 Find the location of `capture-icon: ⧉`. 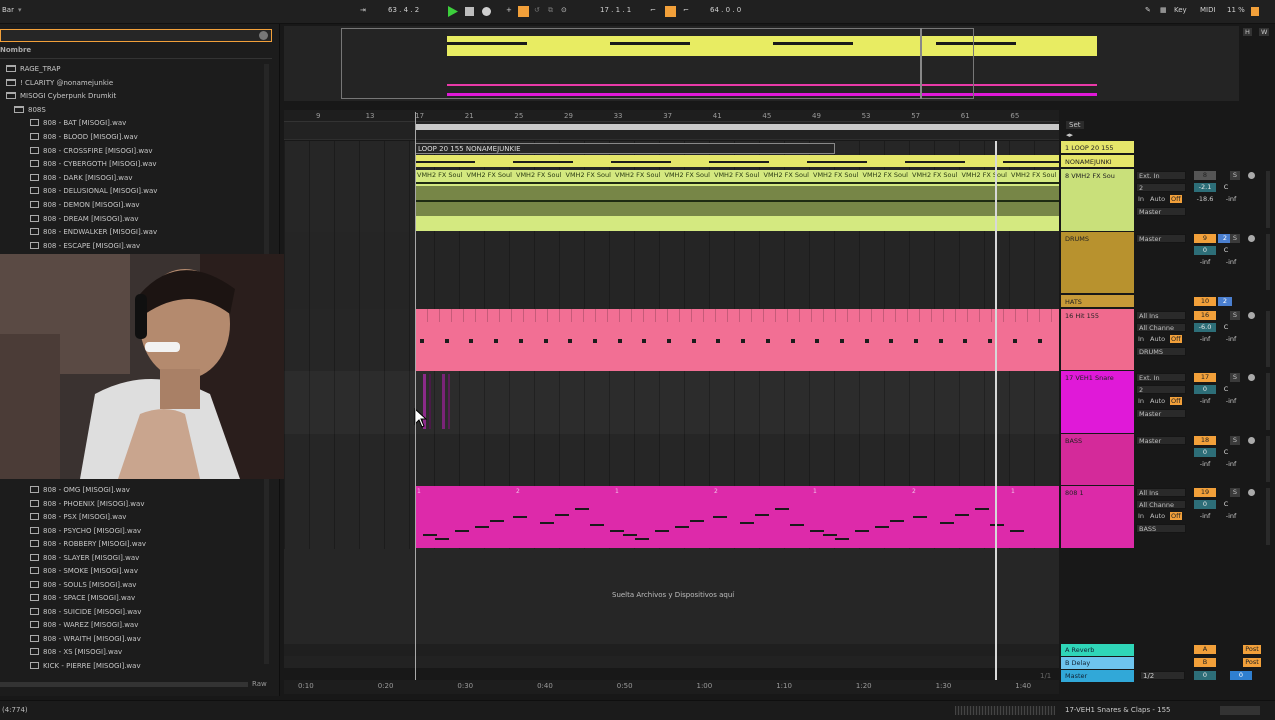

capture-icon: ⧉ is located at coordinates (550, 10).